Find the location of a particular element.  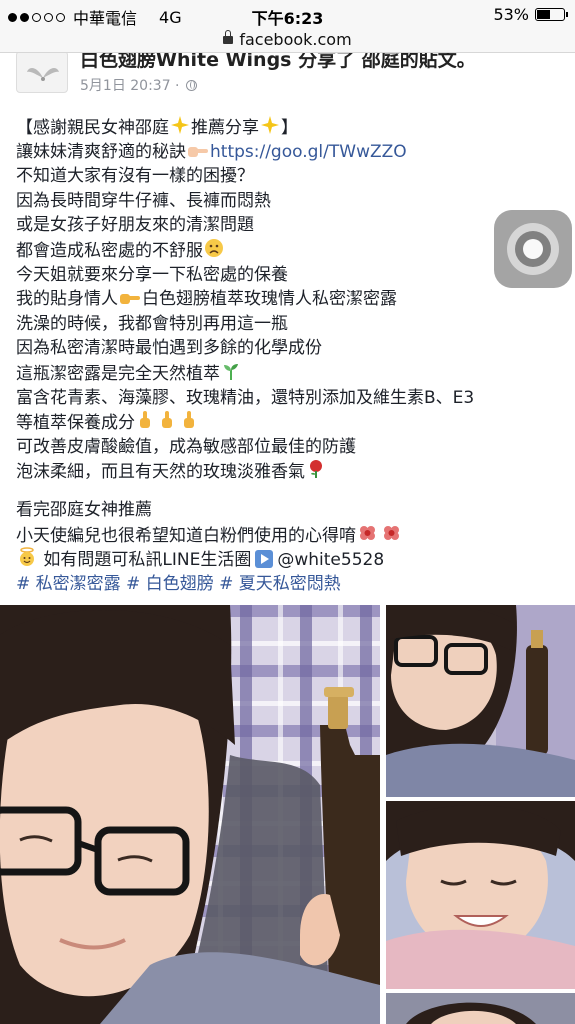

text-line: 可改善皮膚酸鹼值，成為敏感部位最佳的防護 is located at coordinates (186, 446).